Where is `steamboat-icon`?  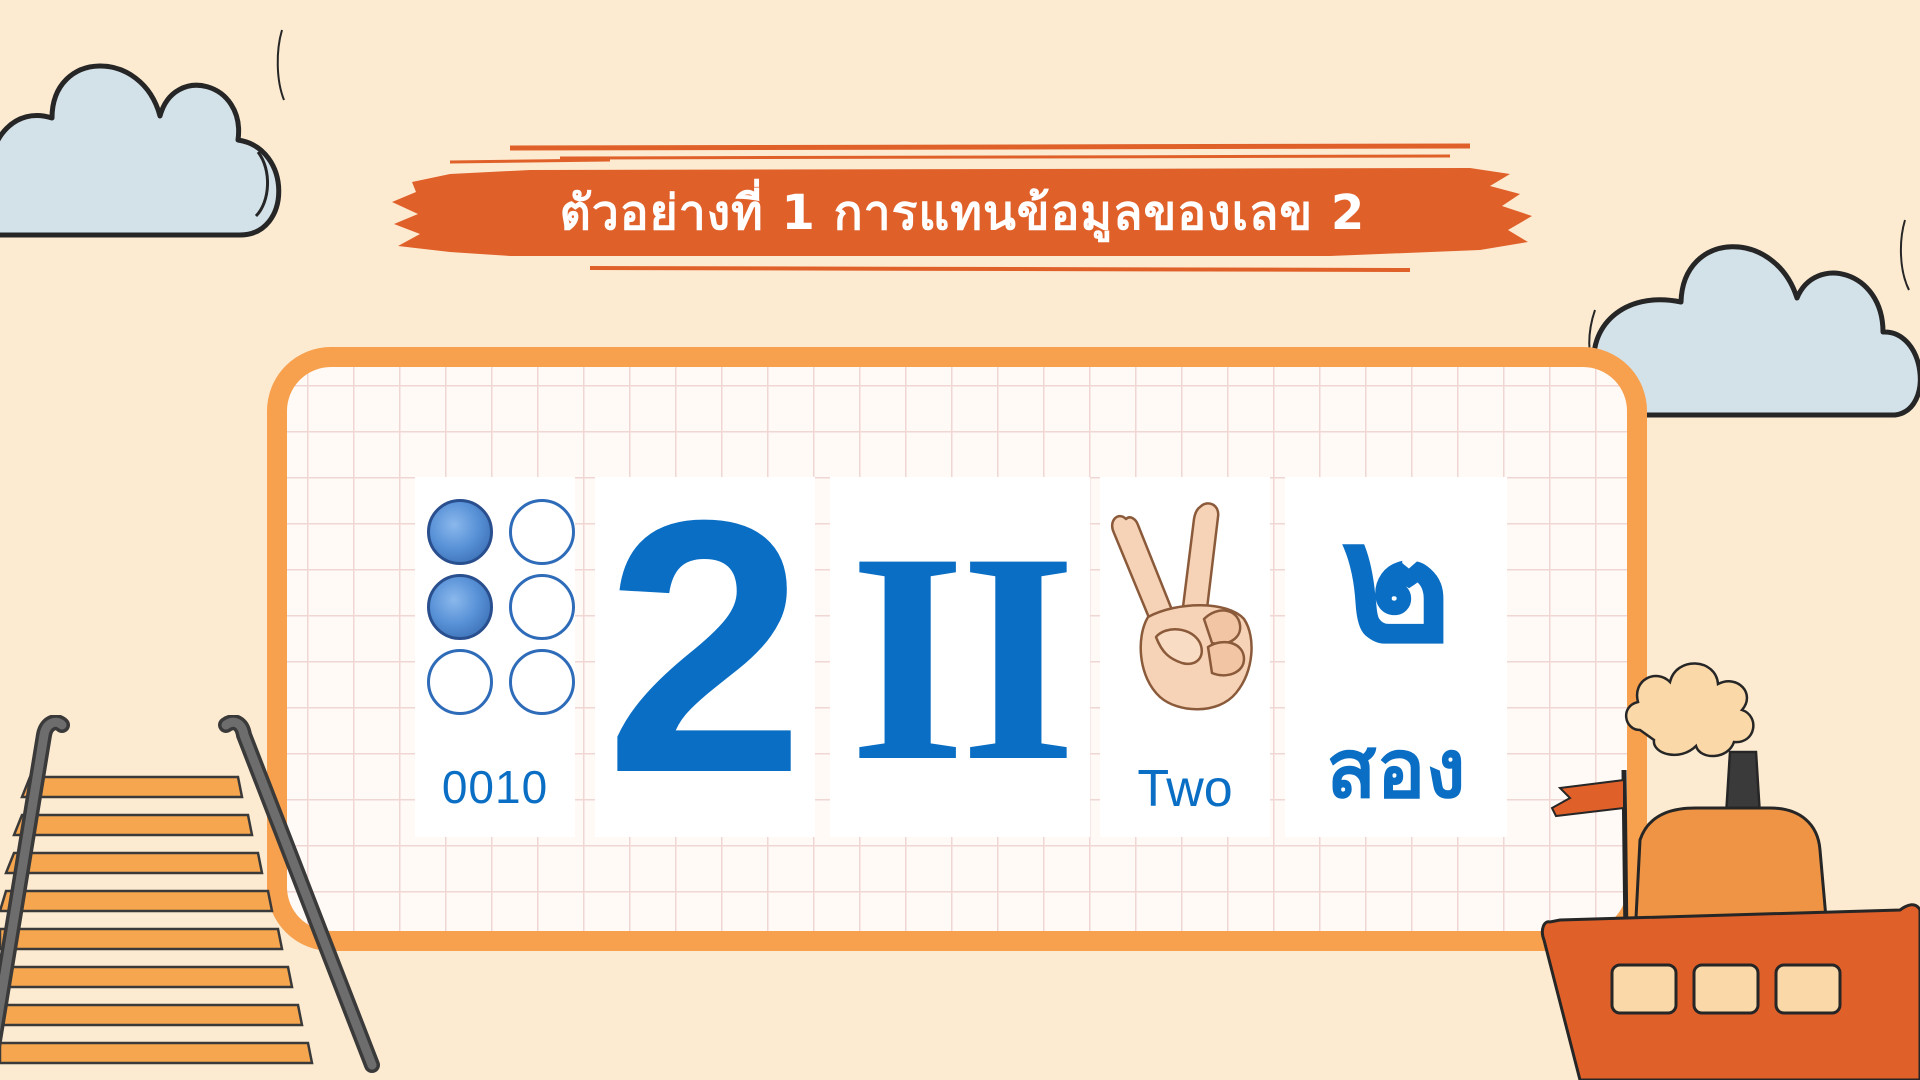
steamboat-icon is located at coordinates (1730, 871).